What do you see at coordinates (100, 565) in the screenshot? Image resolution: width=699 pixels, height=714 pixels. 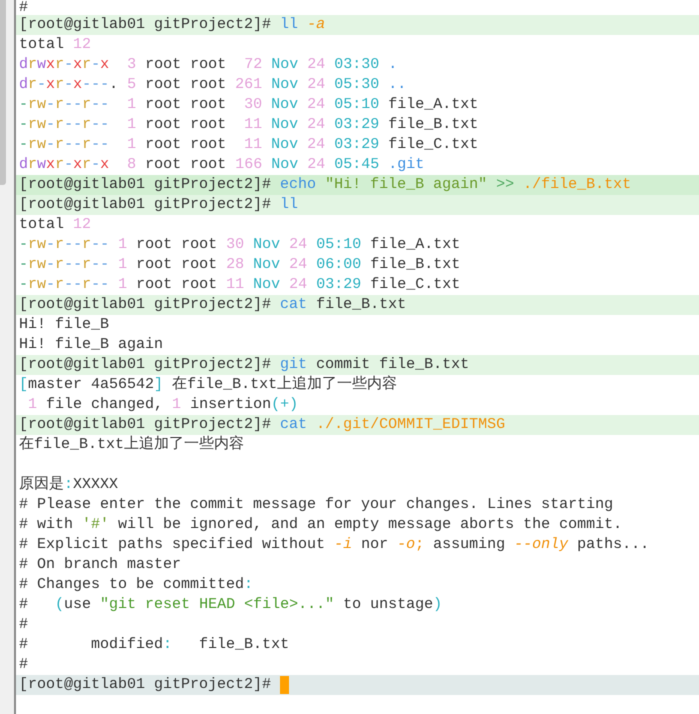 I see `terminal-output: # On branch master` at bounding box center [100, 565].